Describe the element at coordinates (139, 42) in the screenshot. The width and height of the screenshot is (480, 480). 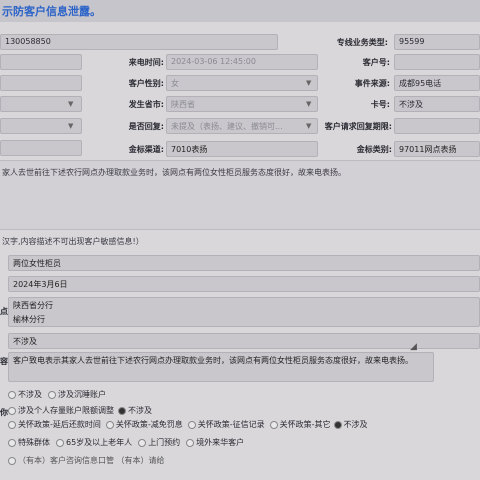
I see `customer-phone-field: 130058850` at that location.